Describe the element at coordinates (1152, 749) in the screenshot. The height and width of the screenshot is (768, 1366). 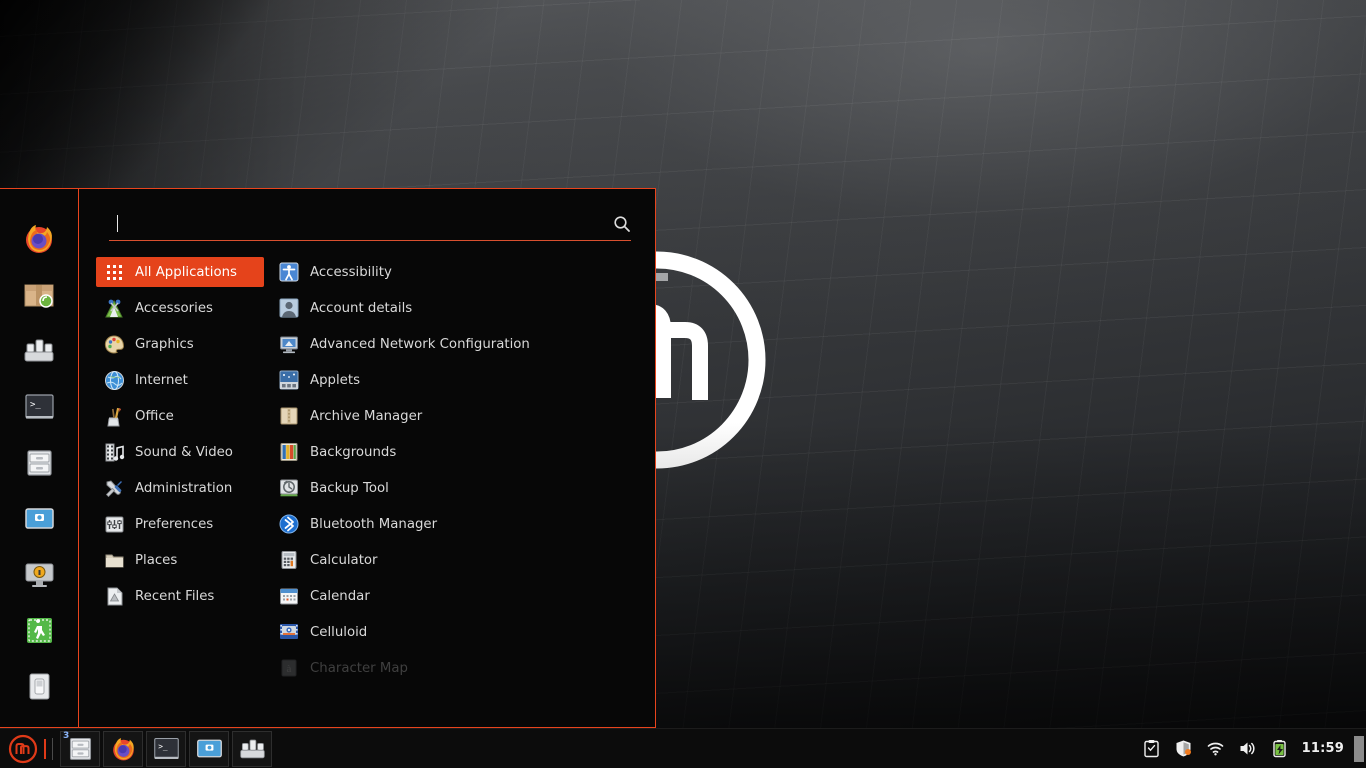
I see `clipboard-icon` at that location.